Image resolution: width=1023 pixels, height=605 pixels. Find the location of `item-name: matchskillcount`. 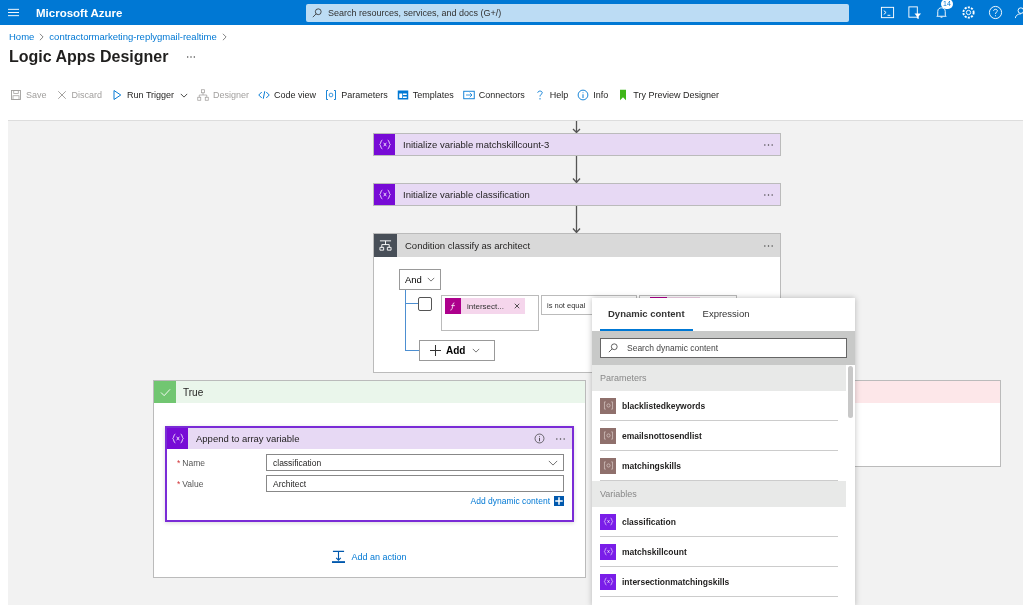

item-name: matchskillcount is located at coordinates (654, 551).